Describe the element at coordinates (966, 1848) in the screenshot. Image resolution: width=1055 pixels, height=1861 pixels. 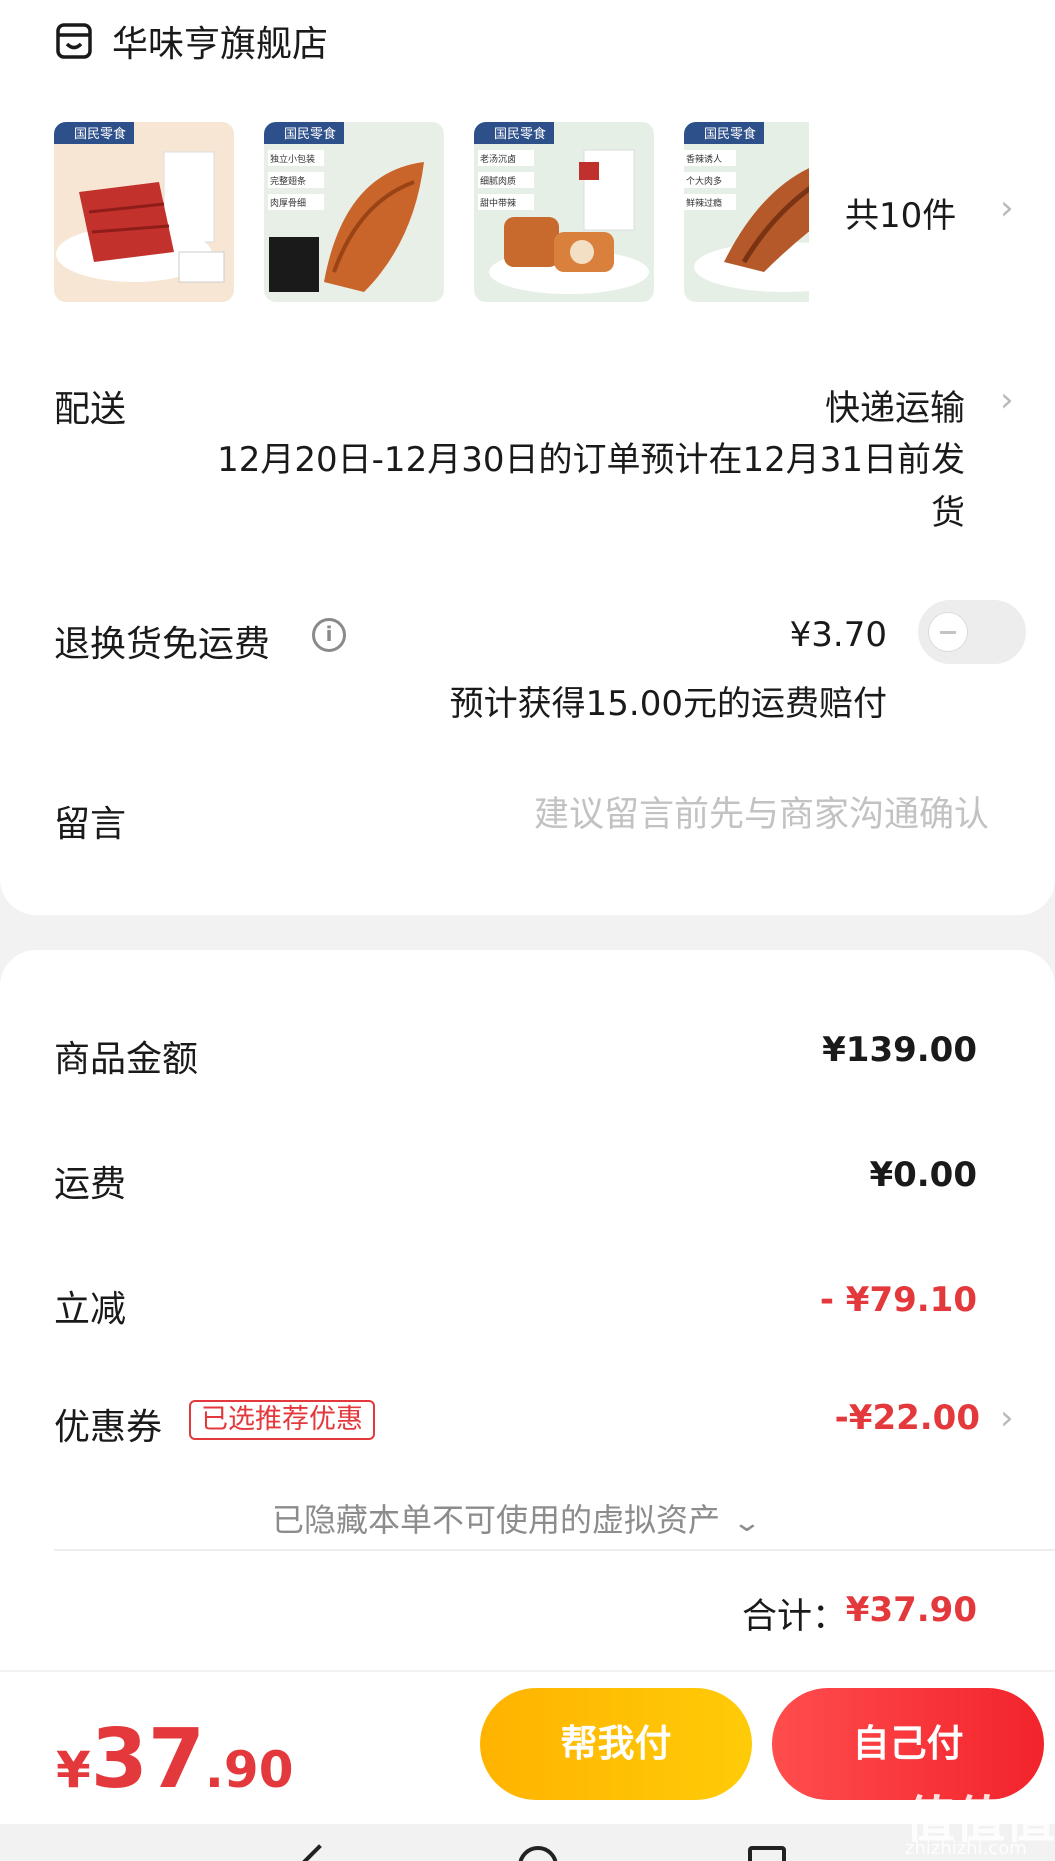
I see `watermark-url: zhizhizhi.com` at that location.